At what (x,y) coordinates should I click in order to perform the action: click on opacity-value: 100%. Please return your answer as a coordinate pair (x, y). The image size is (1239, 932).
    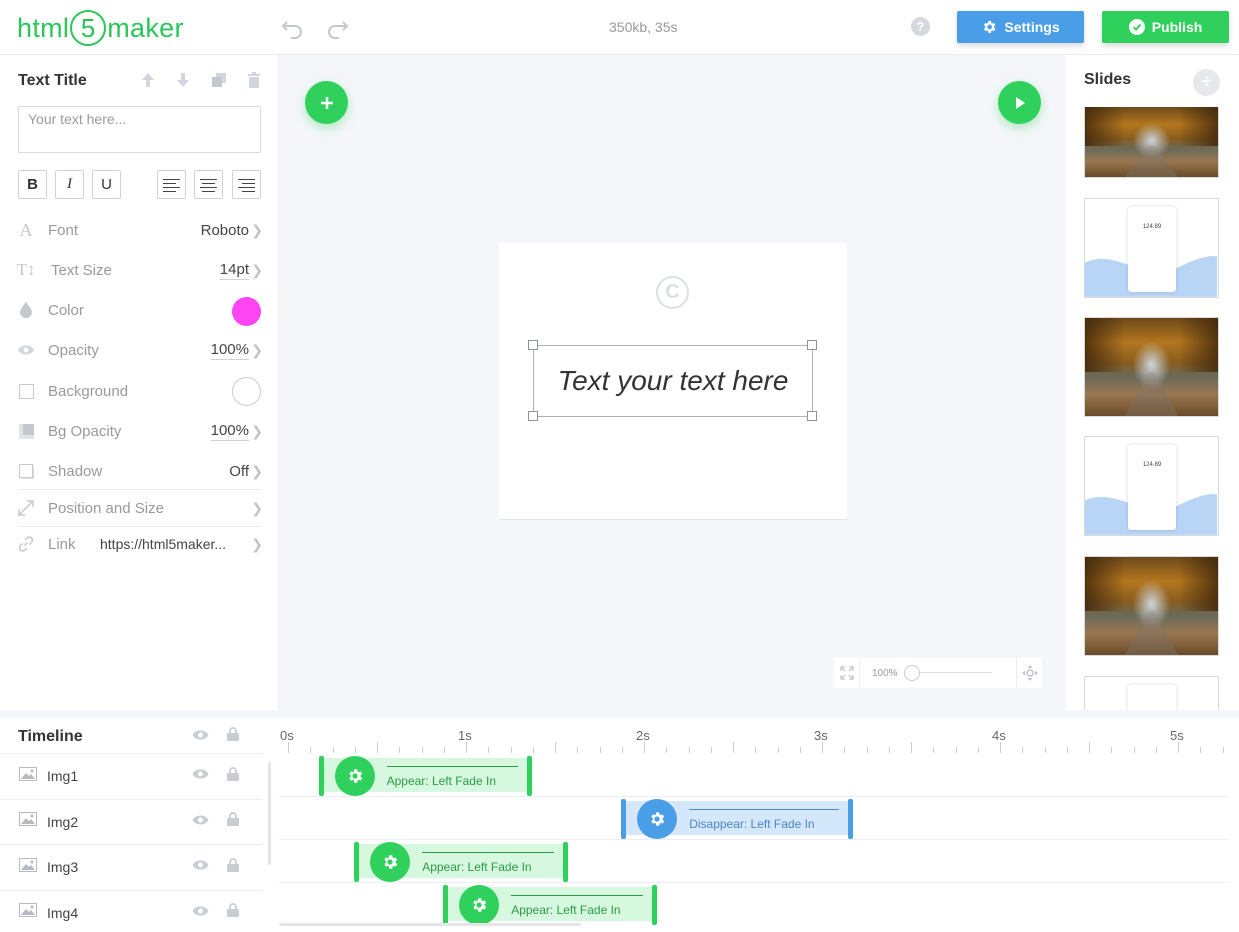
    Looking at the image, I should click on (229, 350).